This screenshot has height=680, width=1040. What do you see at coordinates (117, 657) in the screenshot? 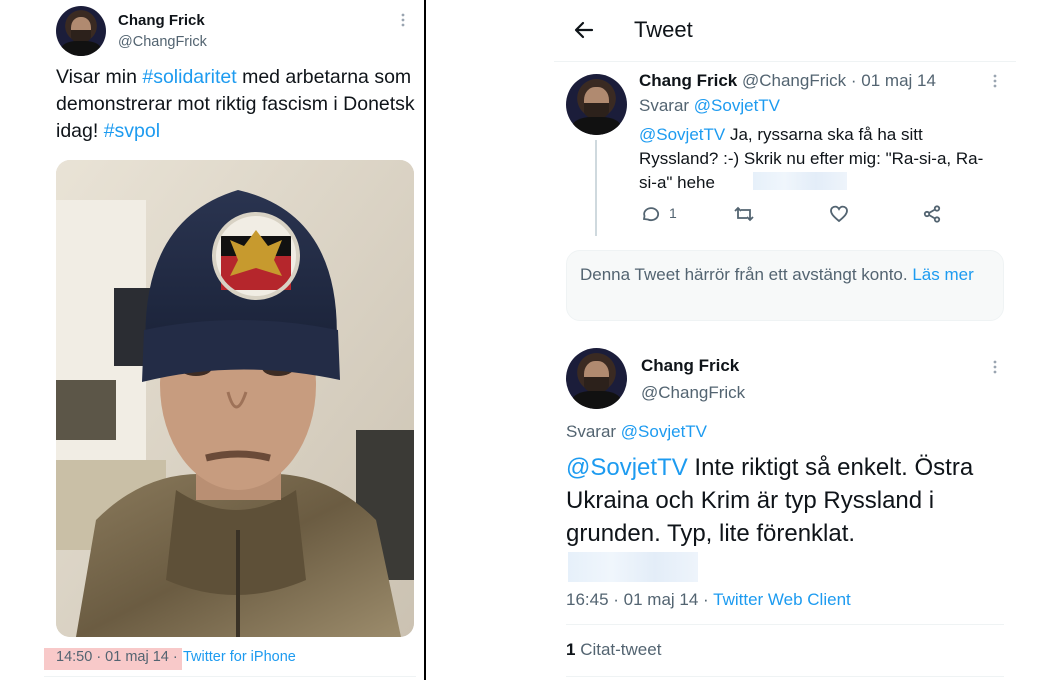
I see `tweet-timestamp: 14:50 · 01 maj 14 ·` at bounding box center [117, 657].